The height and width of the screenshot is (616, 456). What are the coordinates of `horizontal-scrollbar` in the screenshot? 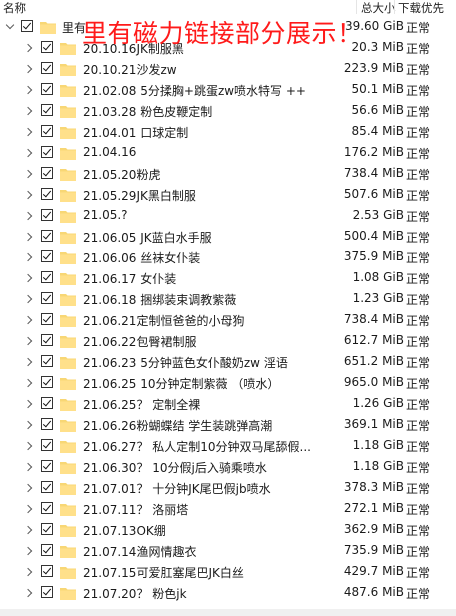 It's located at (228, 612).